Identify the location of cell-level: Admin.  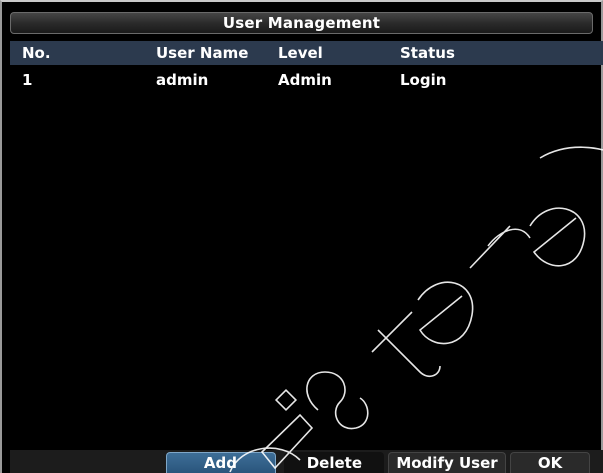
(305, 80).